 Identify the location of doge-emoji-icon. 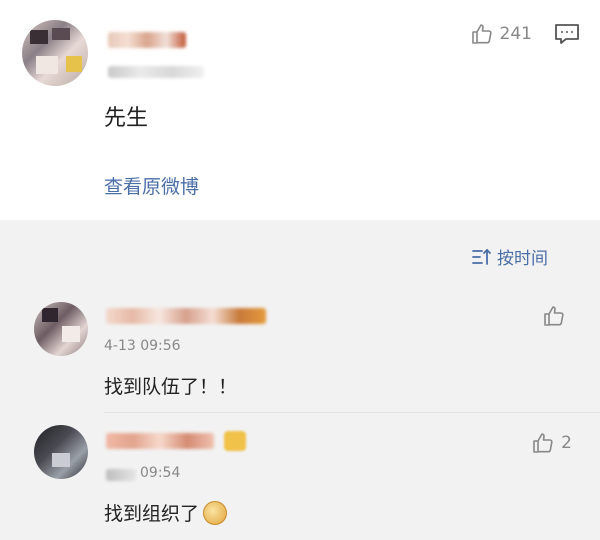
(215, 512).